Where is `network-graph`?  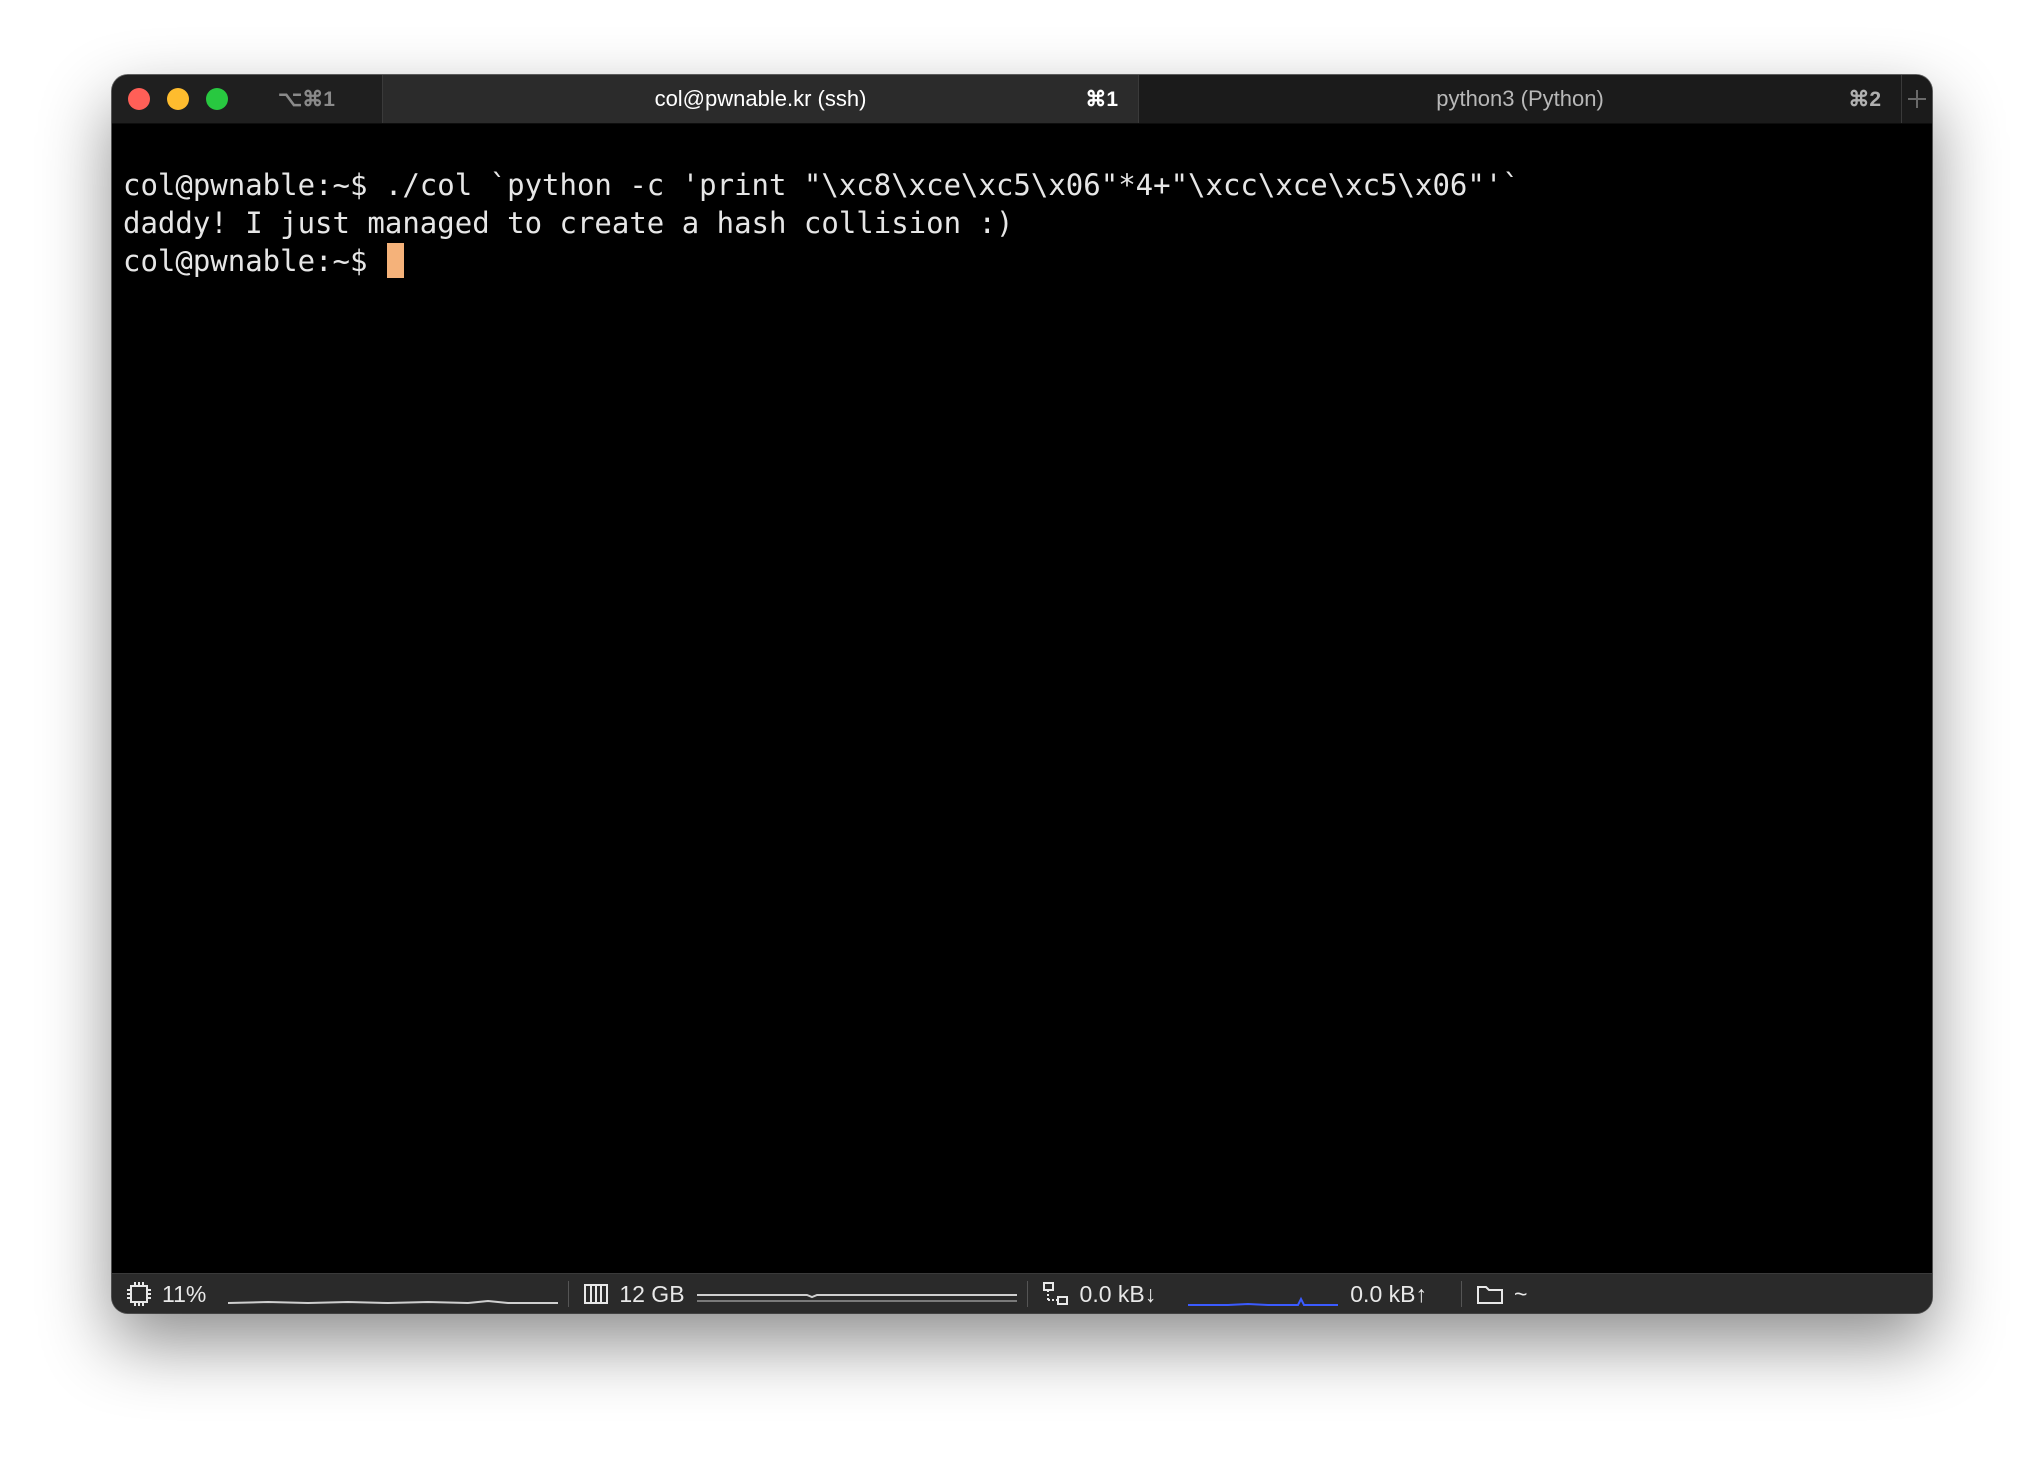 network-graph is located at coordinates (1263, 1301).